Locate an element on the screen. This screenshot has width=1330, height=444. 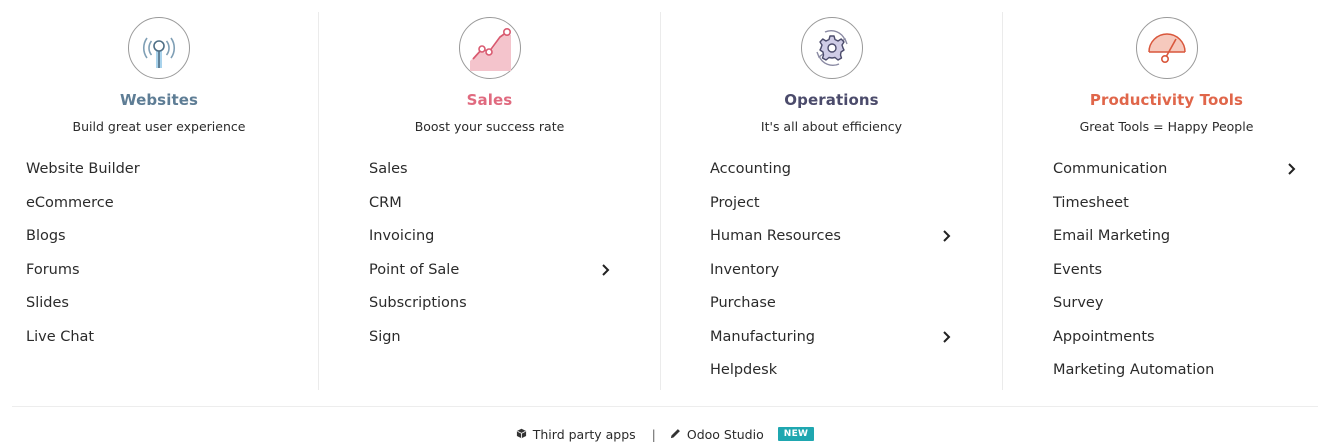
menu-item-website-builder: Website Builder is located at coordinates (83, 175).